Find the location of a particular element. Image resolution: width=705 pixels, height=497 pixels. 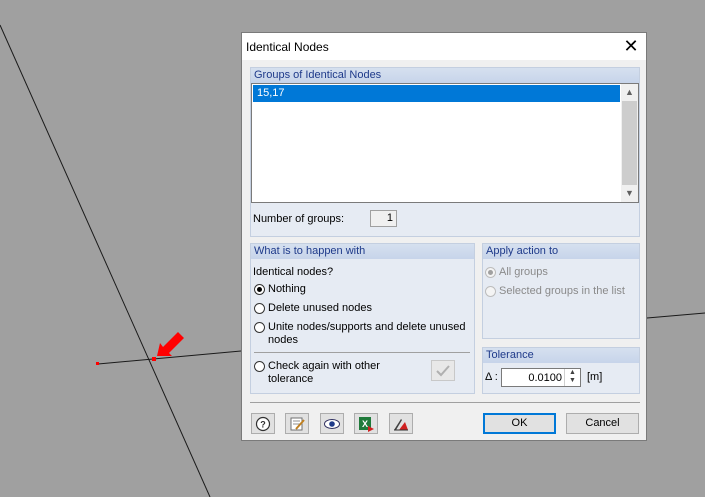

apply-check-button is located at coordinates (443, 370).